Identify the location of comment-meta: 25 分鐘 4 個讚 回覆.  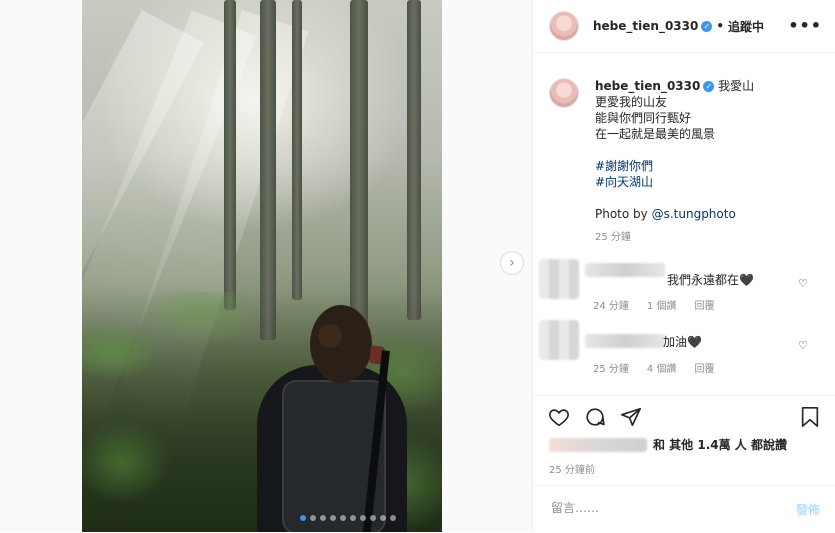
(653, 367).